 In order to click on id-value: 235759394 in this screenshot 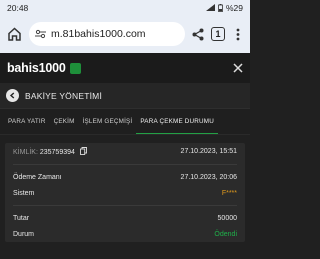, I will do `click(57, 152)`.